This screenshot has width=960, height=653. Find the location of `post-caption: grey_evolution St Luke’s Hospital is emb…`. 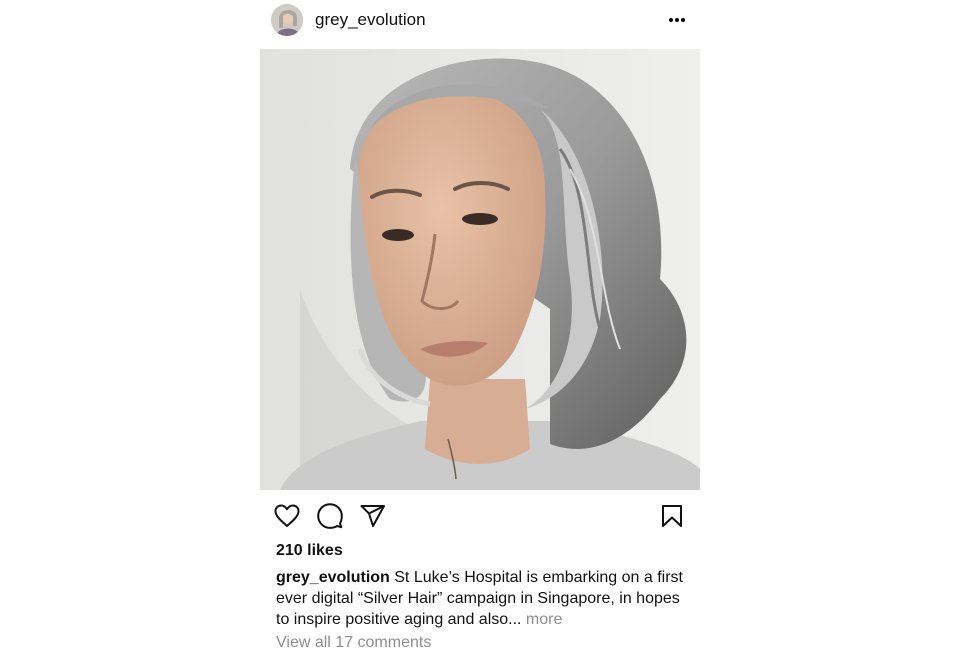

post-caption: grey_evolution St Luke’s Hospital is emb… is located at coordinates (486, 598).